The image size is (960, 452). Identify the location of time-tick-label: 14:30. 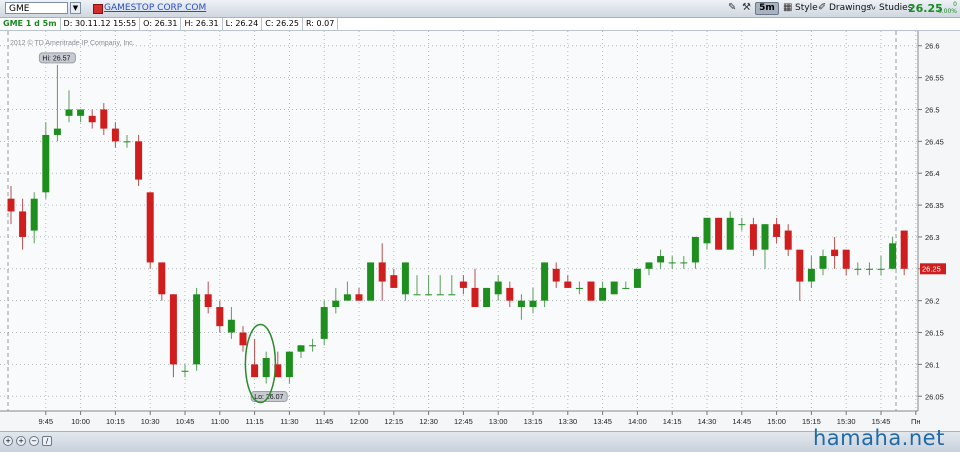
(707, 421).